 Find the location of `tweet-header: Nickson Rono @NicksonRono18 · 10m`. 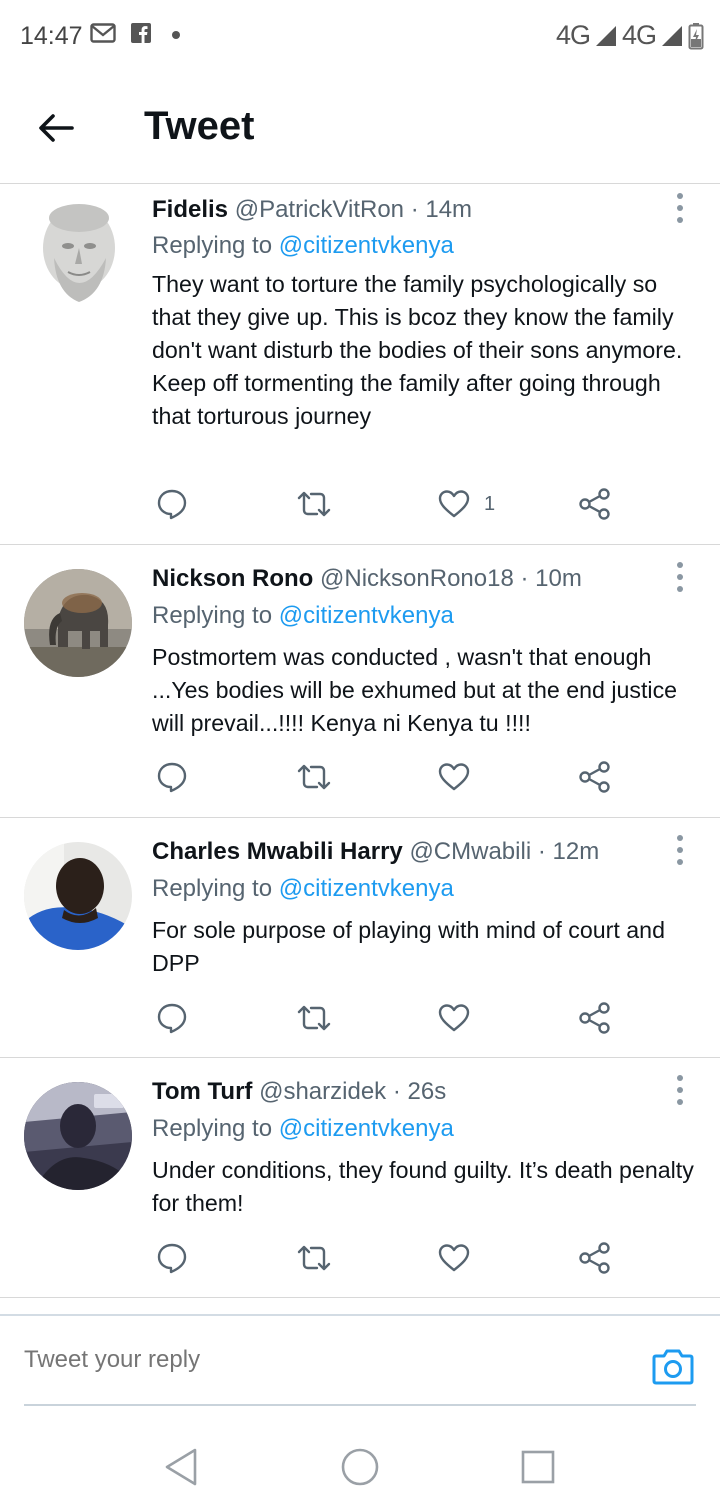

tweet-header: Nickson Rono @NicksonRono18 · 10m is located at coordinates (367, 579).